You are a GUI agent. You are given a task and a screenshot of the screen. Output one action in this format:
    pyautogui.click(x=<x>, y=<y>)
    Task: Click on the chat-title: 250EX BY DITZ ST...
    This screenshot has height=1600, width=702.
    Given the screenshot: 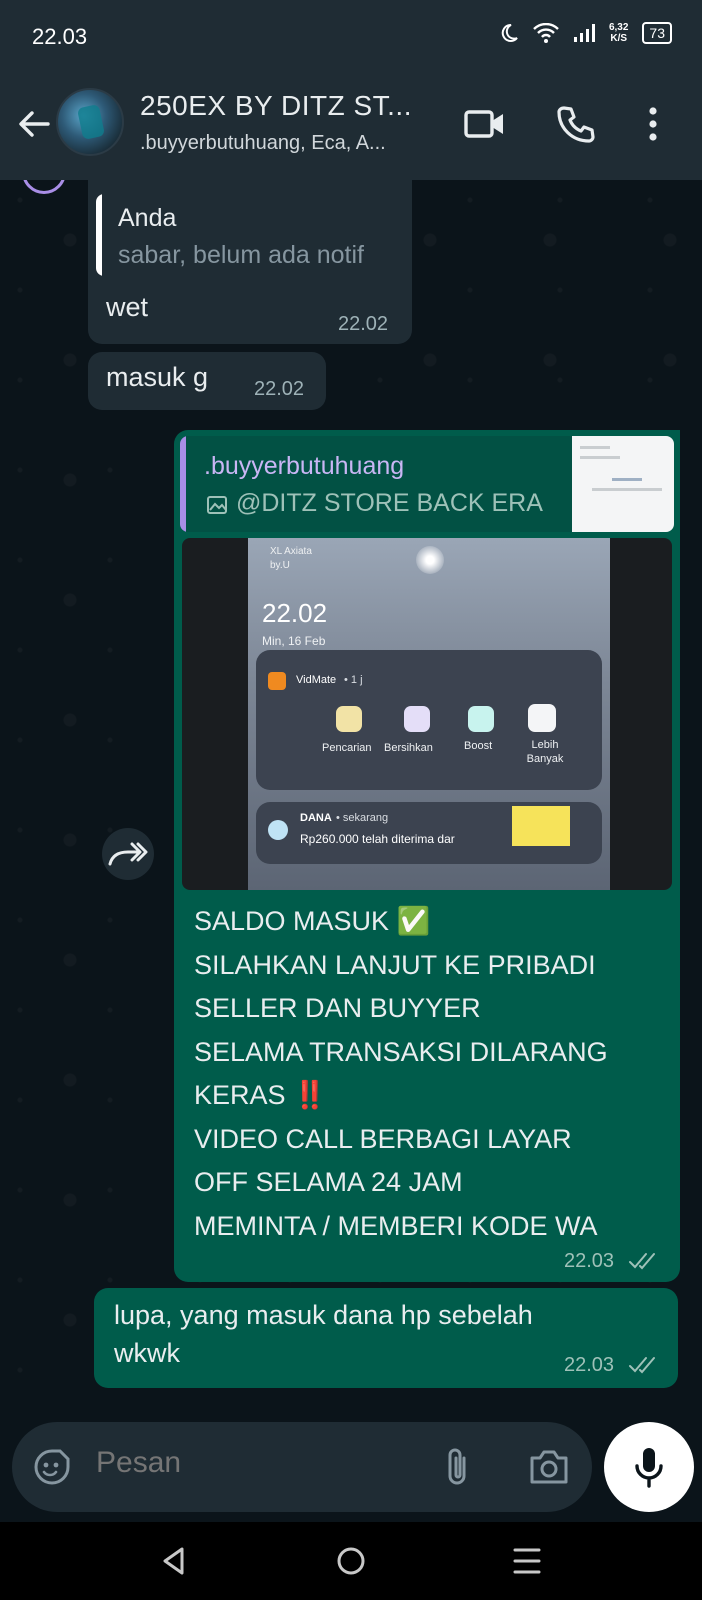 What is the action you would take?
    pyautogui.click(x=276, y=106)
    